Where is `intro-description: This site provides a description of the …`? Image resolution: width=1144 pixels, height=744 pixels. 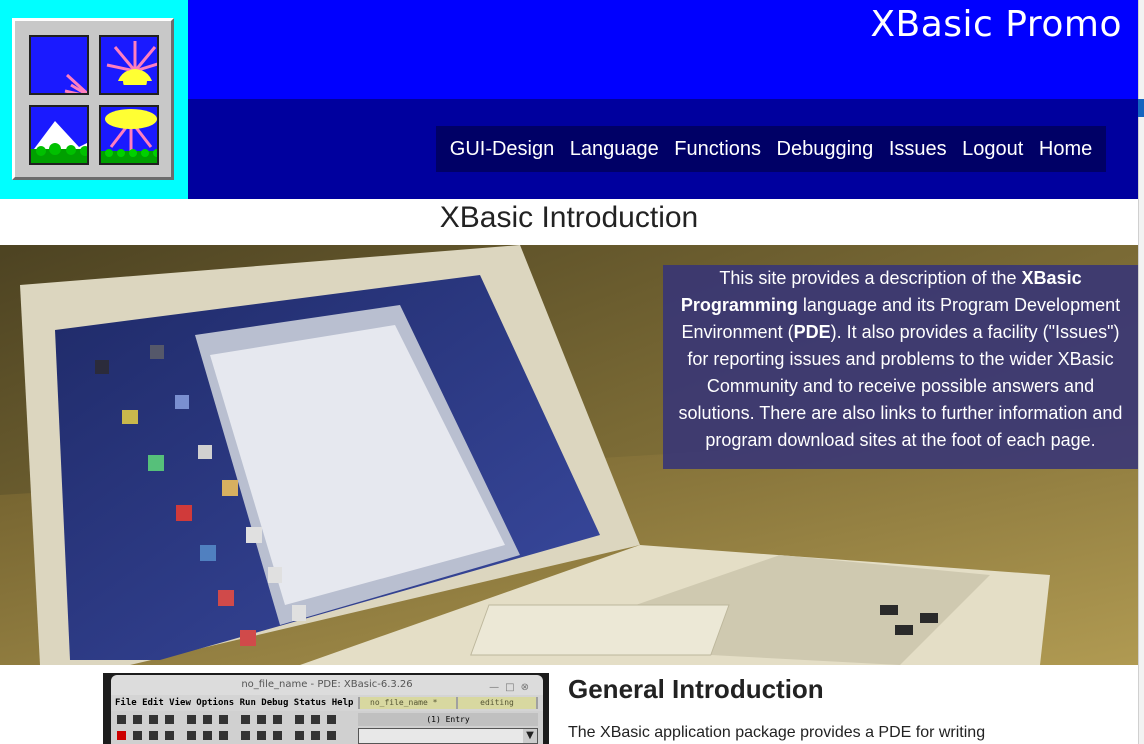
intro-description: This site provides a description of the … is located at coordinates (900, 367).